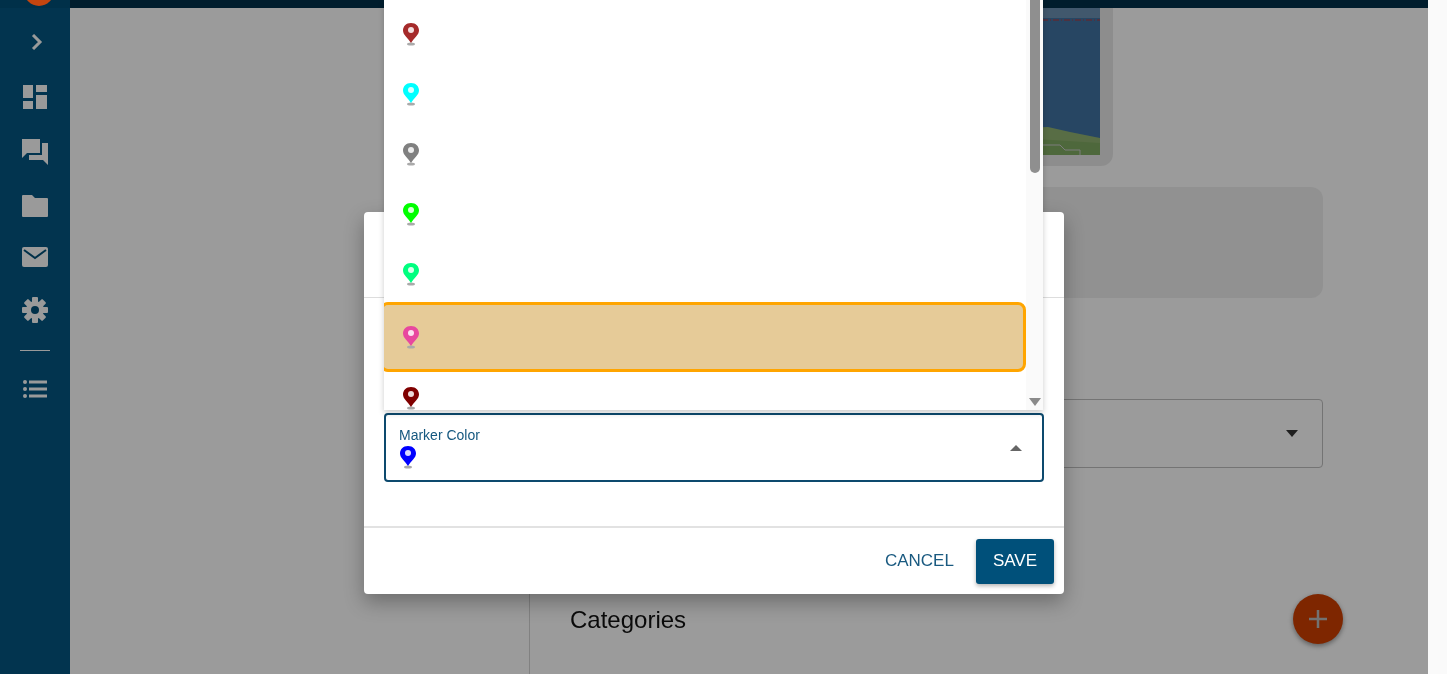 Image resolution: width=1447 pixels, height=674 pixels. I want to click on settings-icon, so click(35, 310).